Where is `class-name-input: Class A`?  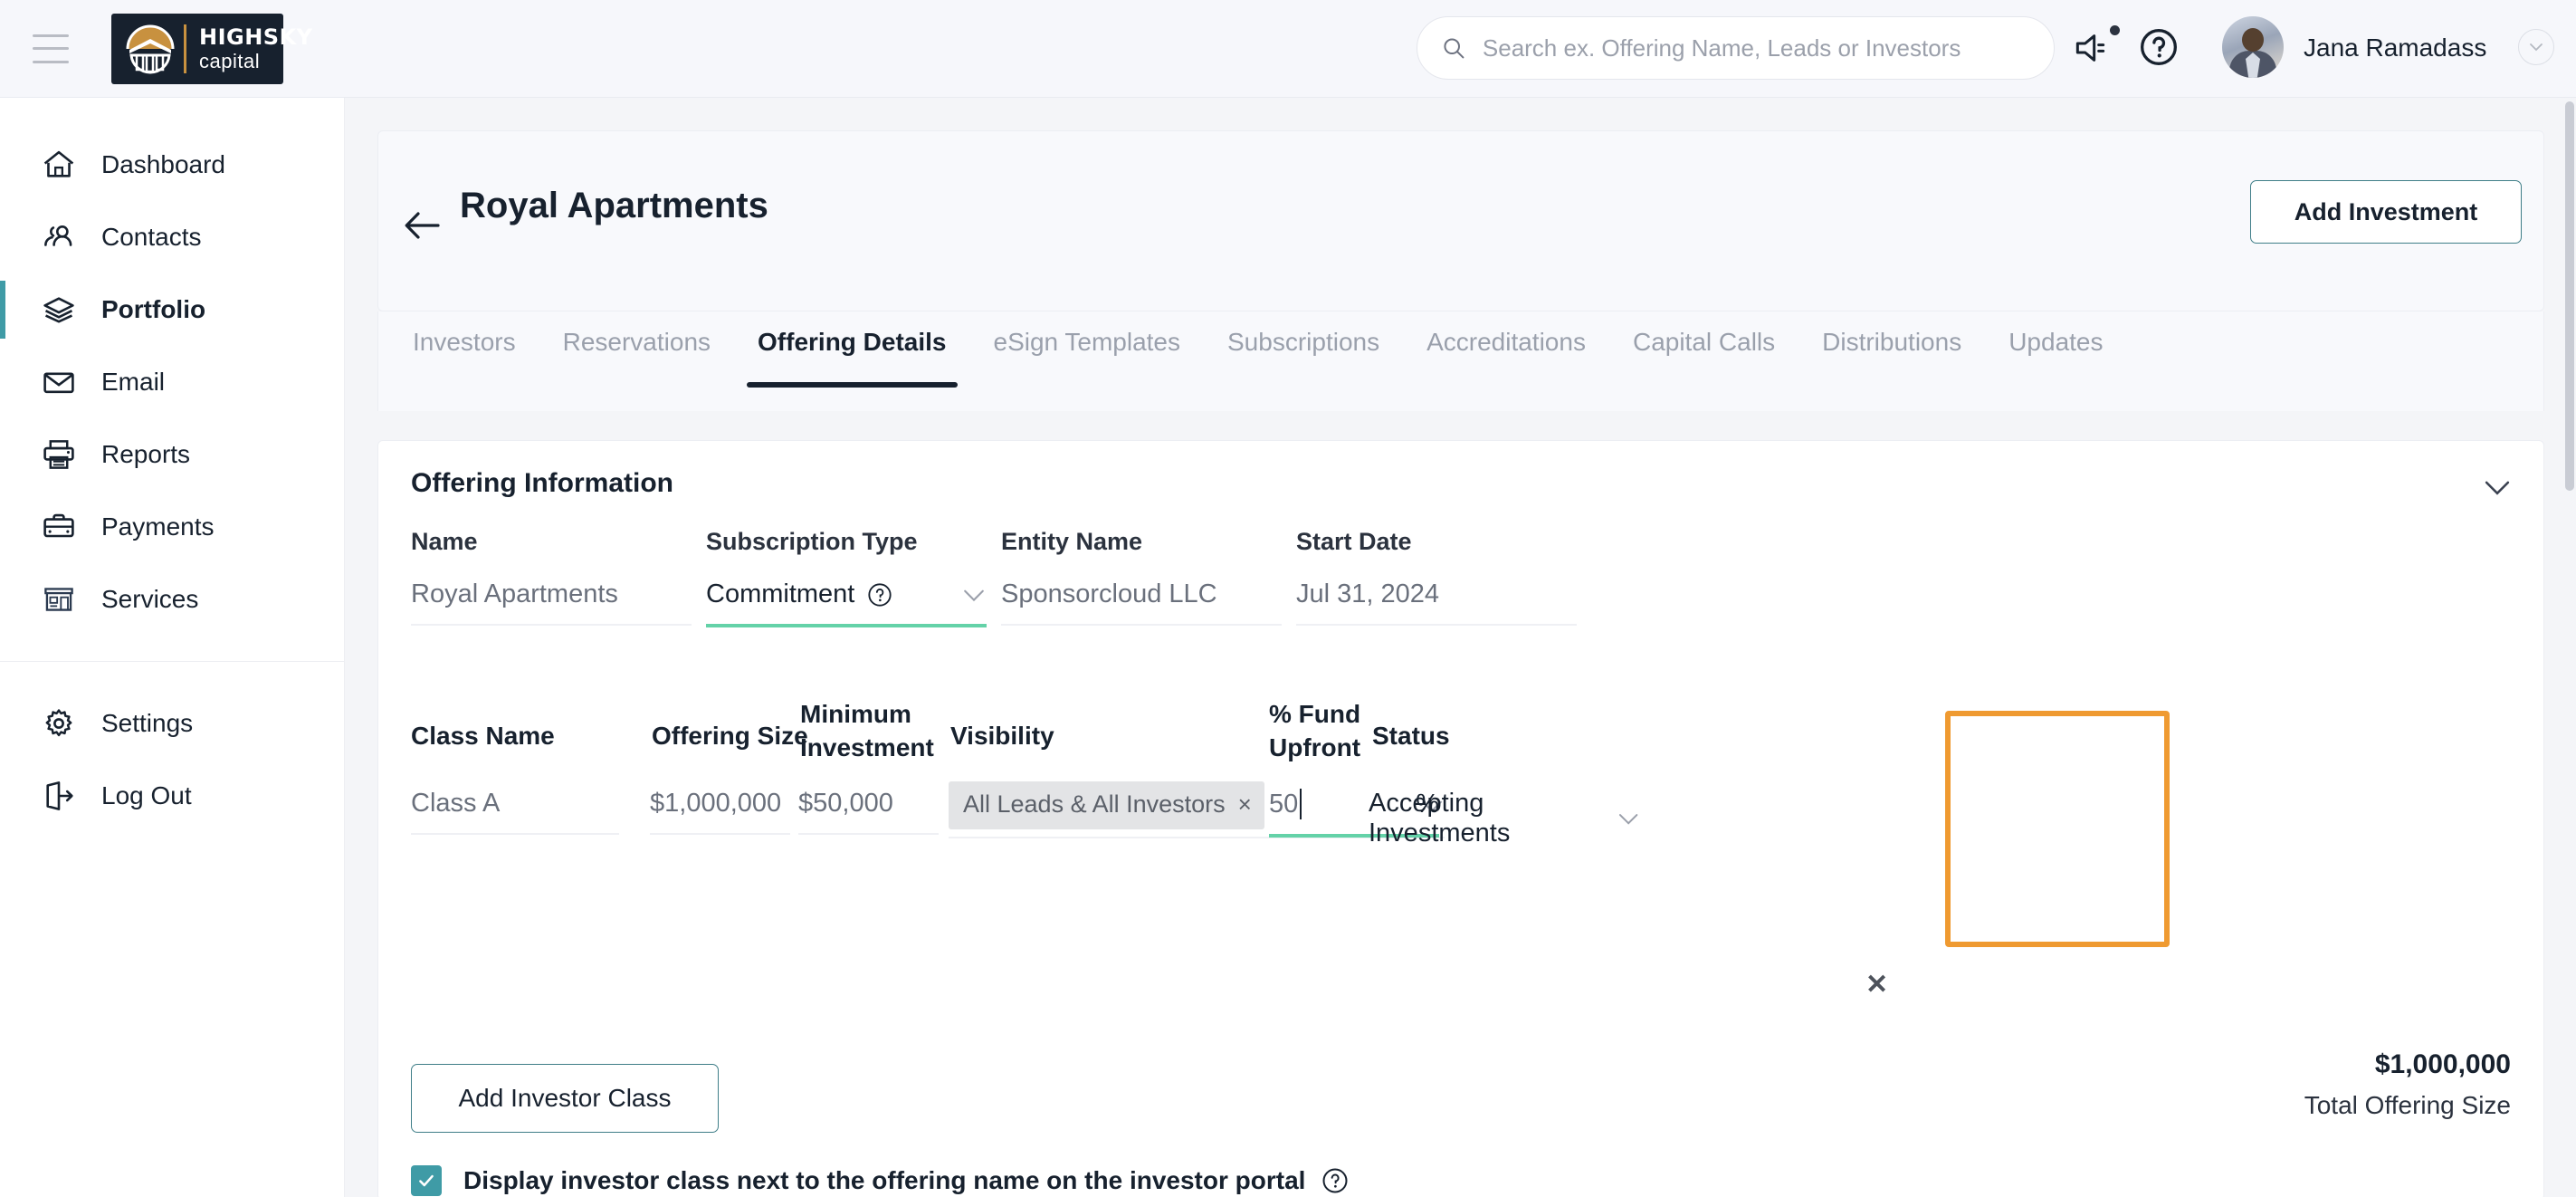
class-name-input: Class A is located at coordinates (515, 812).